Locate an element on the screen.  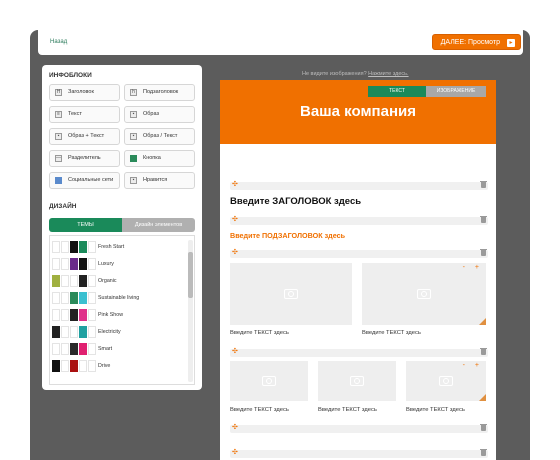
email-header: ТЕКСТ ИЗОБРАЖЕНИЕ Ваша компания is located at coordinates (358, 112).